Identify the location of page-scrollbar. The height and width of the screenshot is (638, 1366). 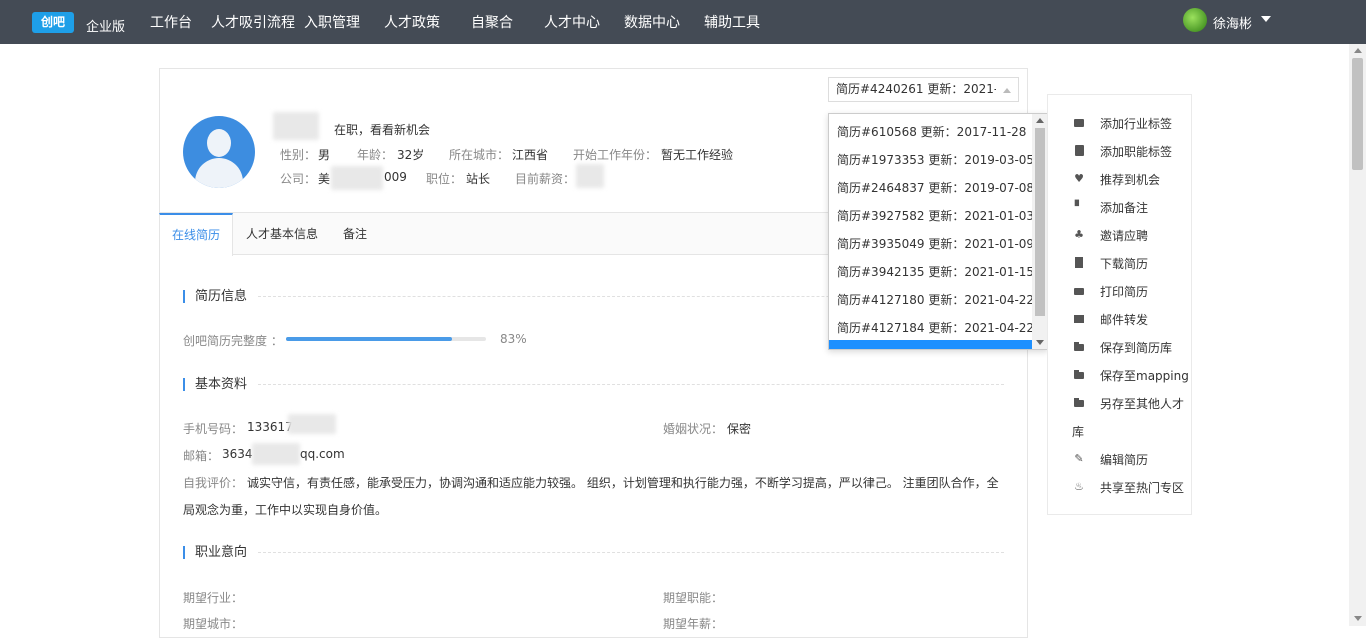
(1357, 335).